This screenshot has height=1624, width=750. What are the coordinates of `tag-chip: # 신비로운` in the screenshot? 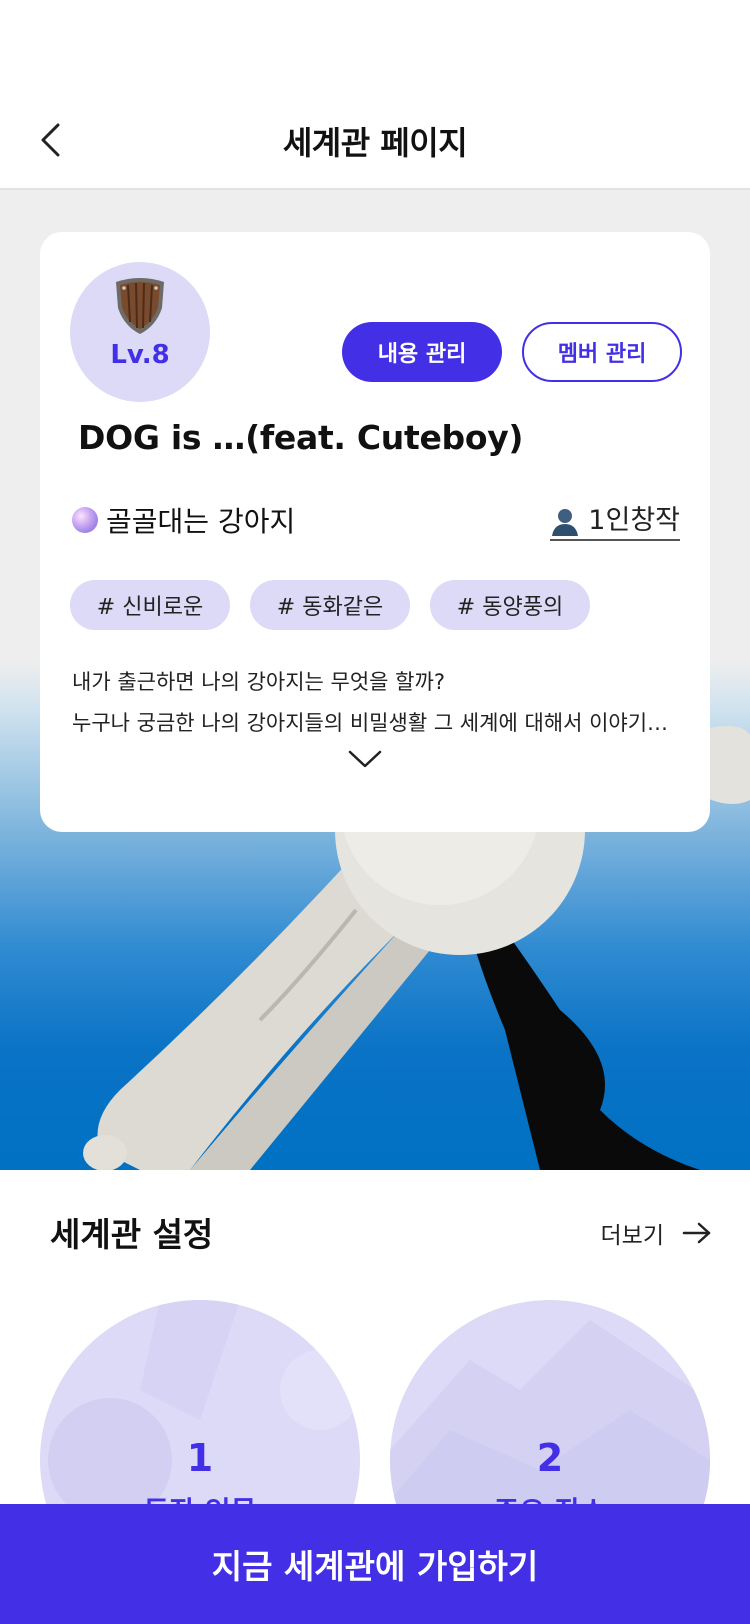 It's located at (150, 605).